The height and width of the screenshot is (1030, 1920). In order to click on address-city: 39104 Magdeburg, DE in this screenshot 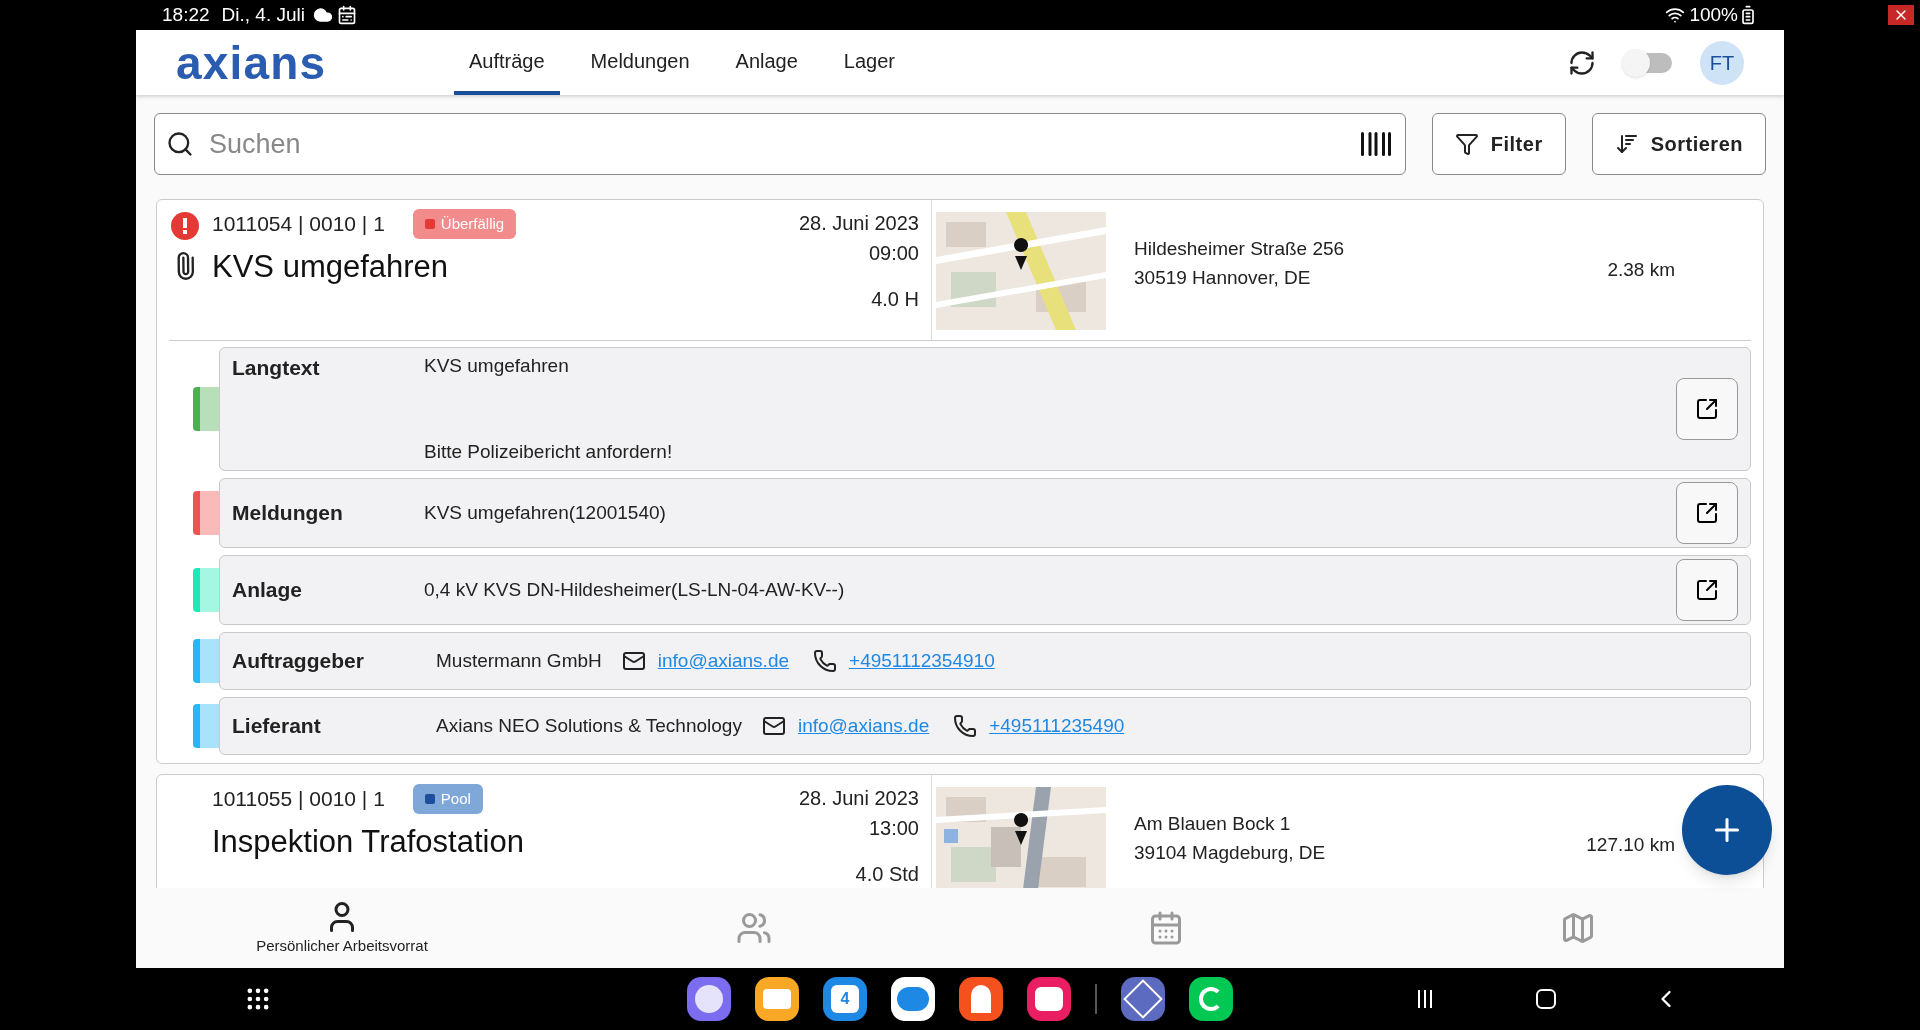, I will do `click(1230, 853)`.